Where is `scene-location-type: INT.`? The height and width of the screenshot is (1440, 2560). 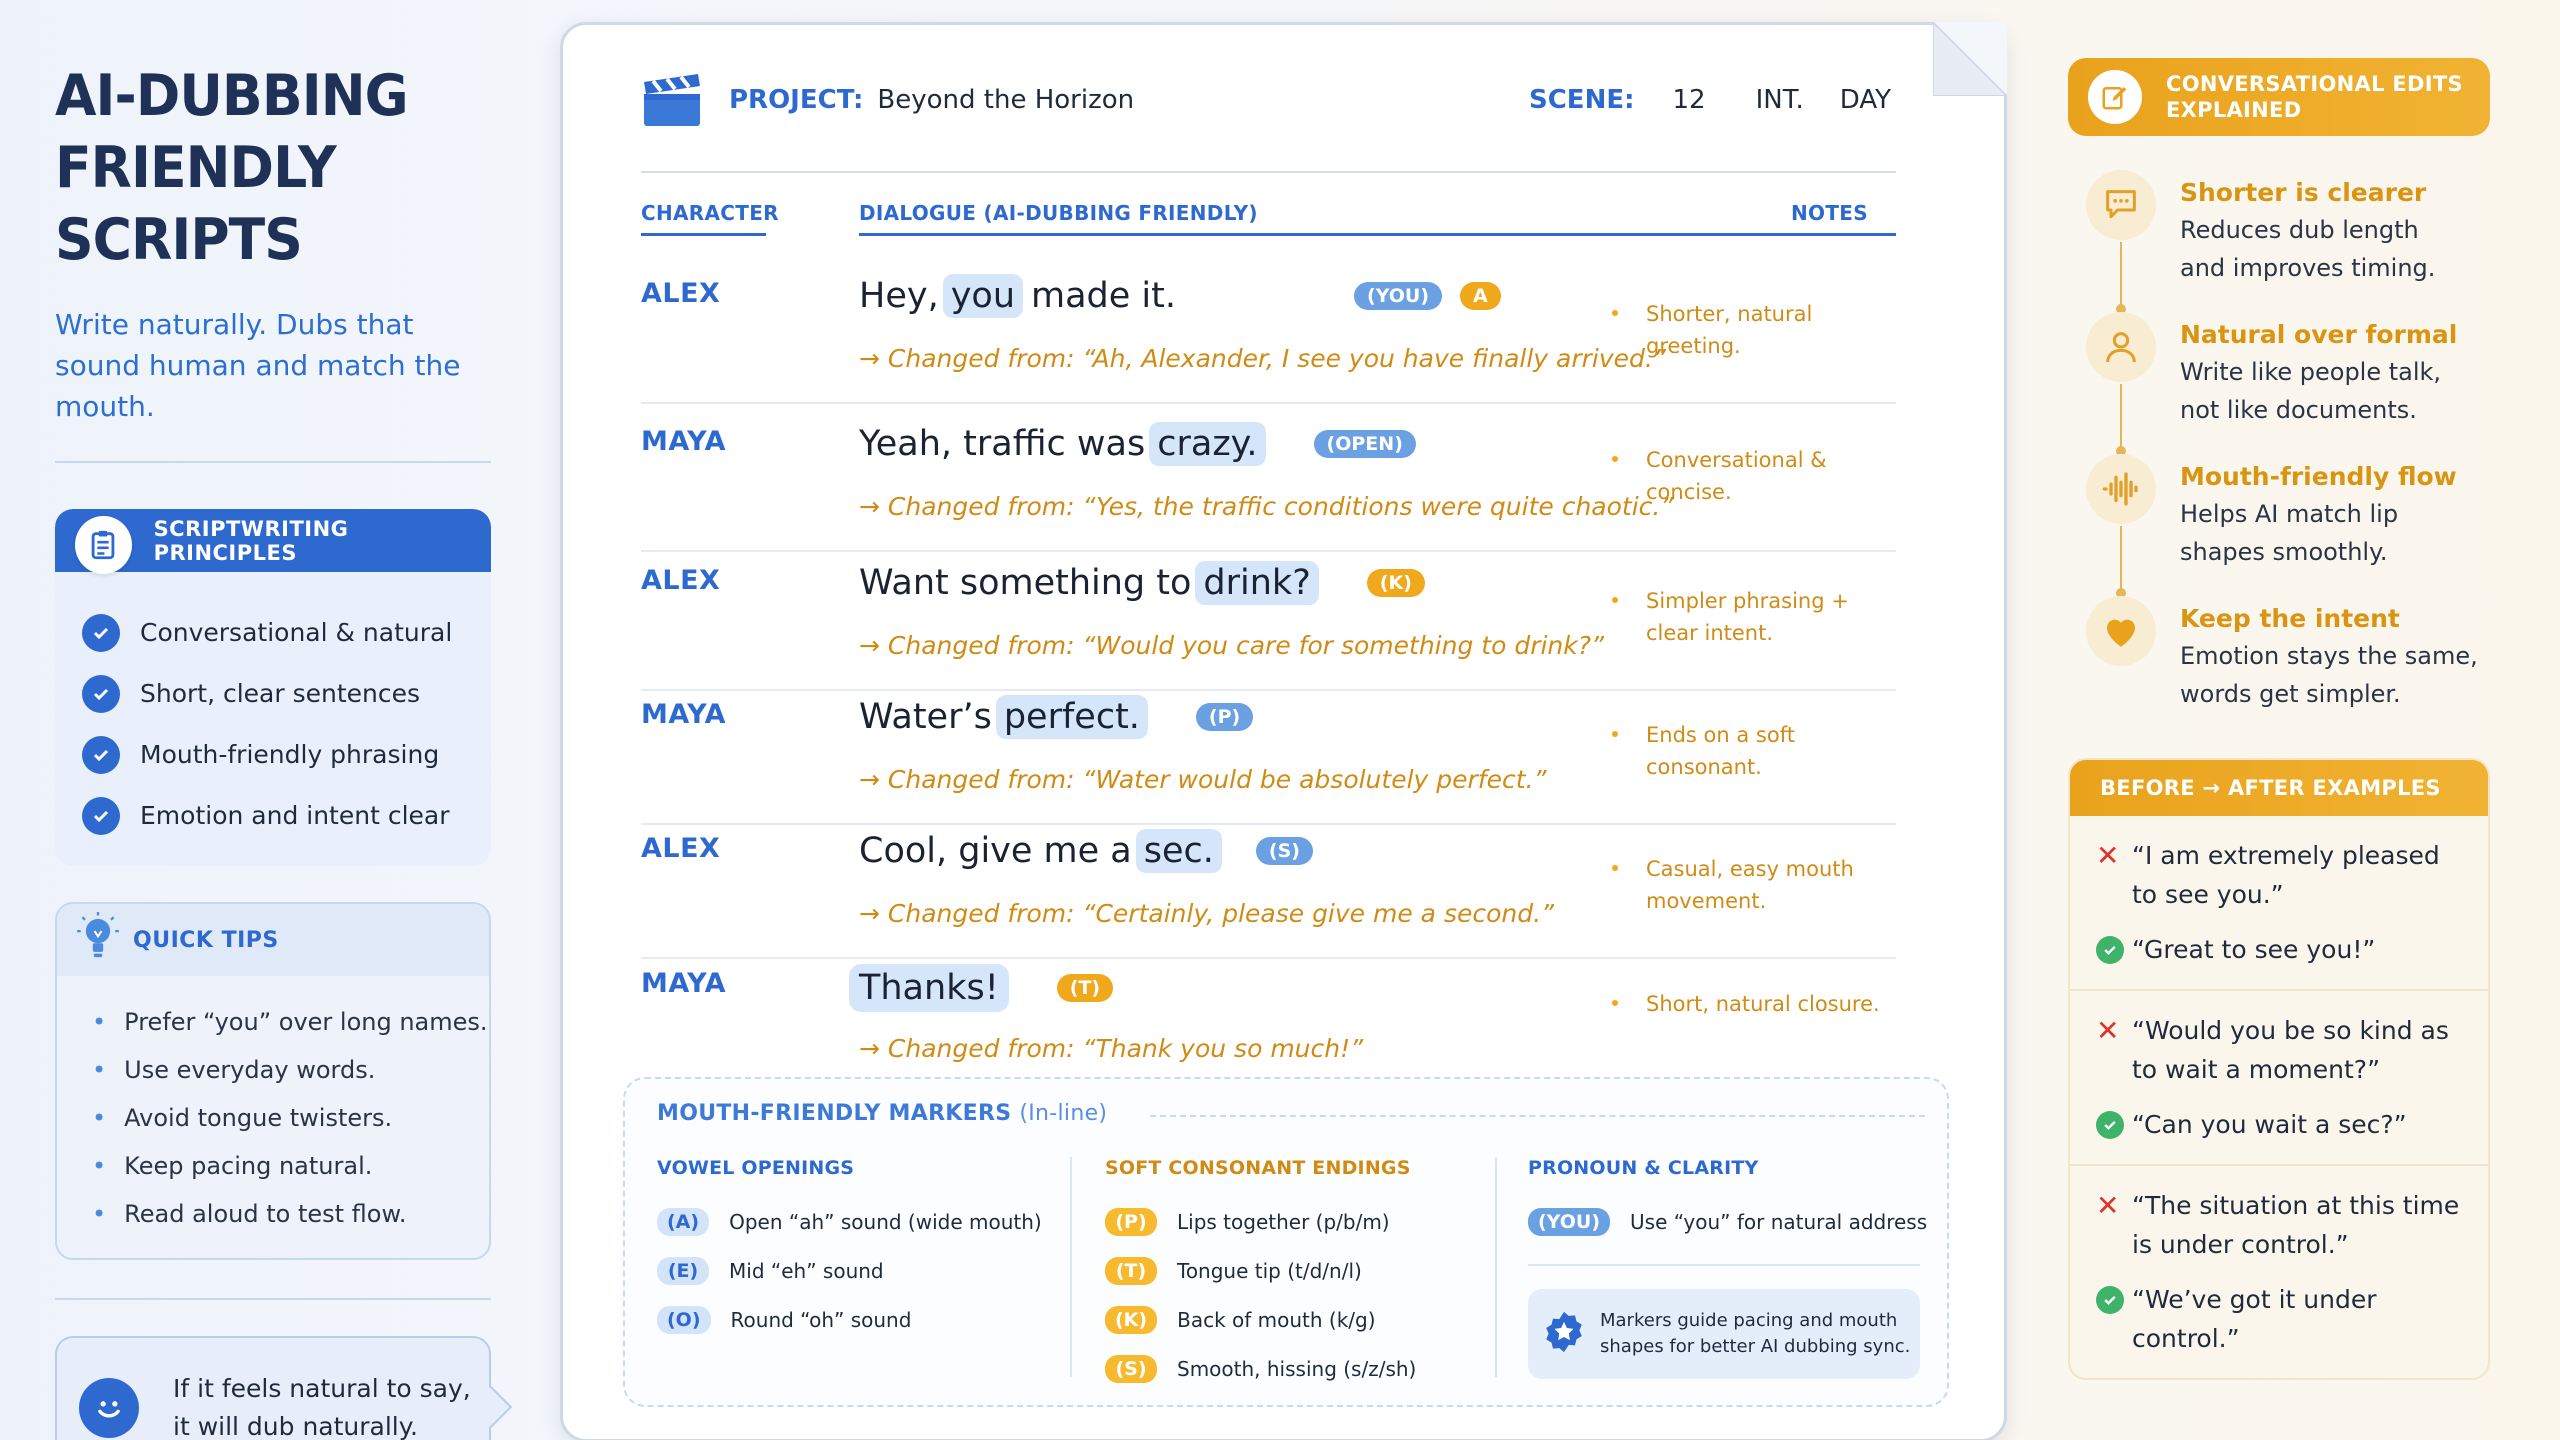
scene-location-type: INT. is located at coordinates (1779, 100).